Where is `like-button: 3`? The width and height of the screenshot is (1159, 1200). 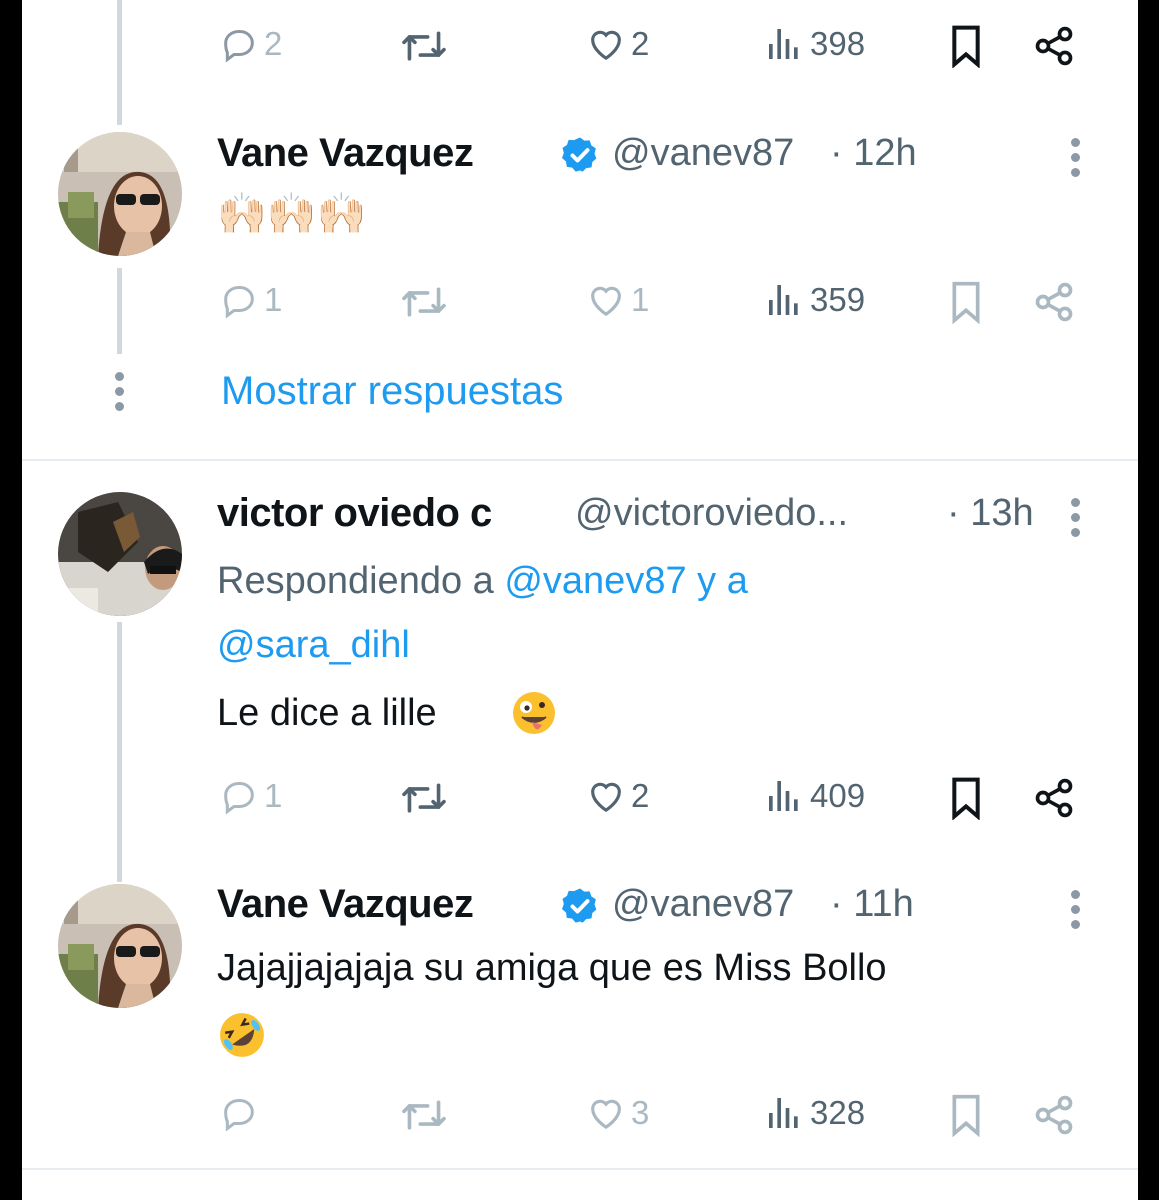
like-button: 3 is located at coordinates (617, 1113).